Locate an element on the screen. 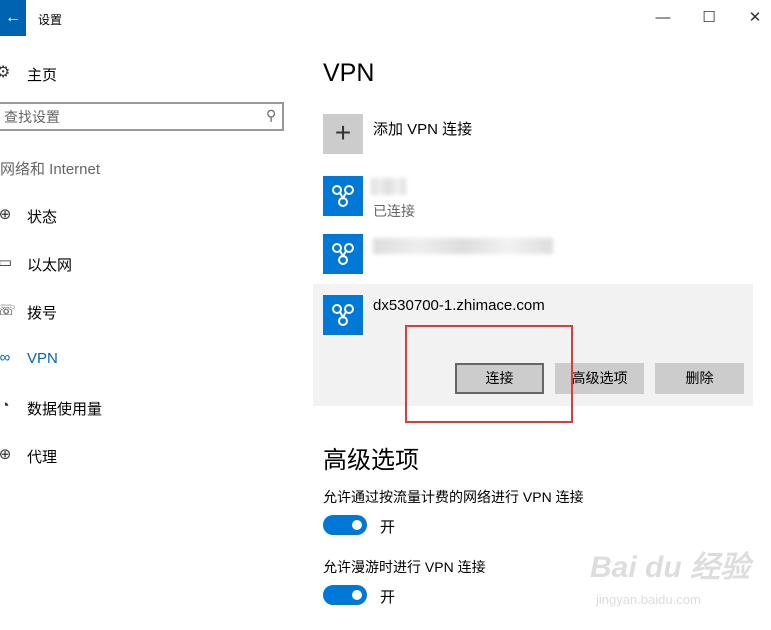  maximize-button: ☐ is located at coordinates (709, 18).